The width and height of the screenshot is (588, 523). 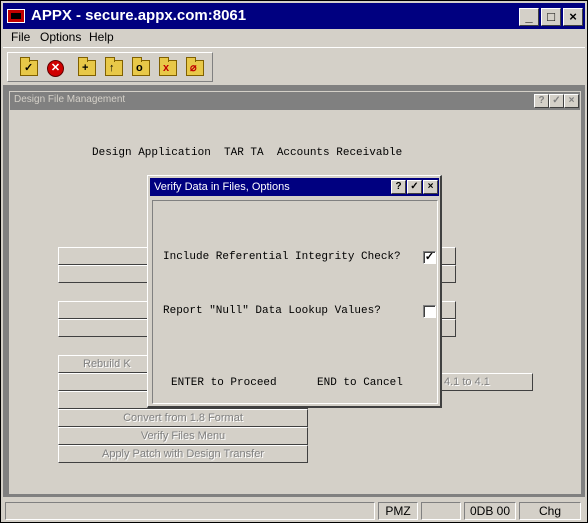 I want to click on toolbar-group: ✓ ✕ + ↑ o x ⌀, so click(x=110, y=67).